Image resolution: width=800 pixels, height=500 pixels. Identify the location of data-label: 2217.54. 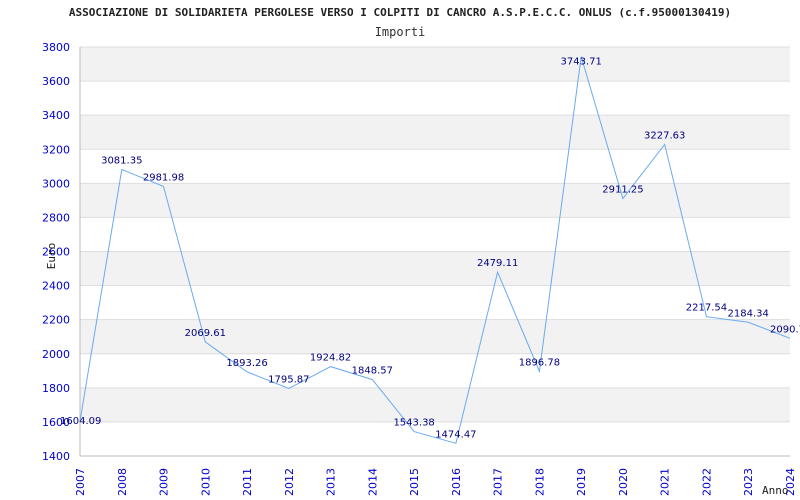
(706, 308).